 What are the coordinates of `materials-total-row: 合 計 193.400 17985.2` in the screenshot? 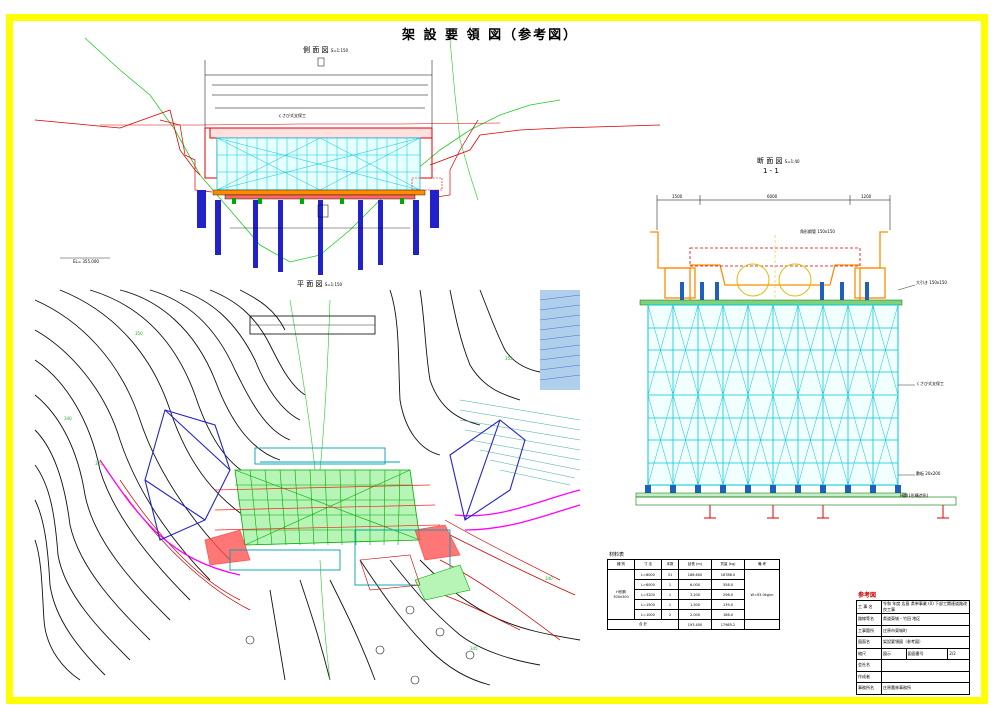 It's located at (693, 624).